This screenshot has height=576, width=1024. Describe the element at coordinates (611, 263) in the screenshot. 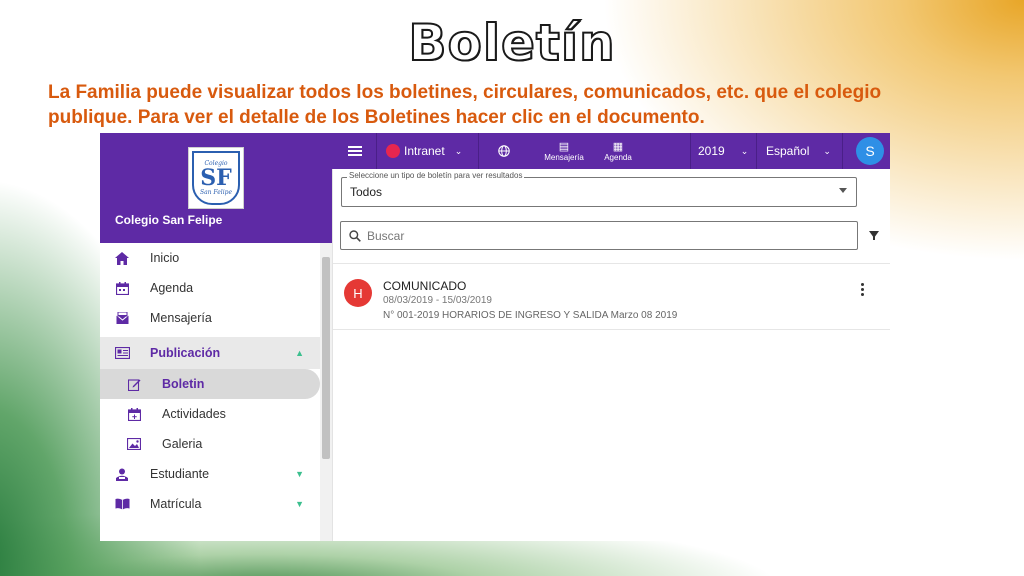

I see `list-divider` at that location.